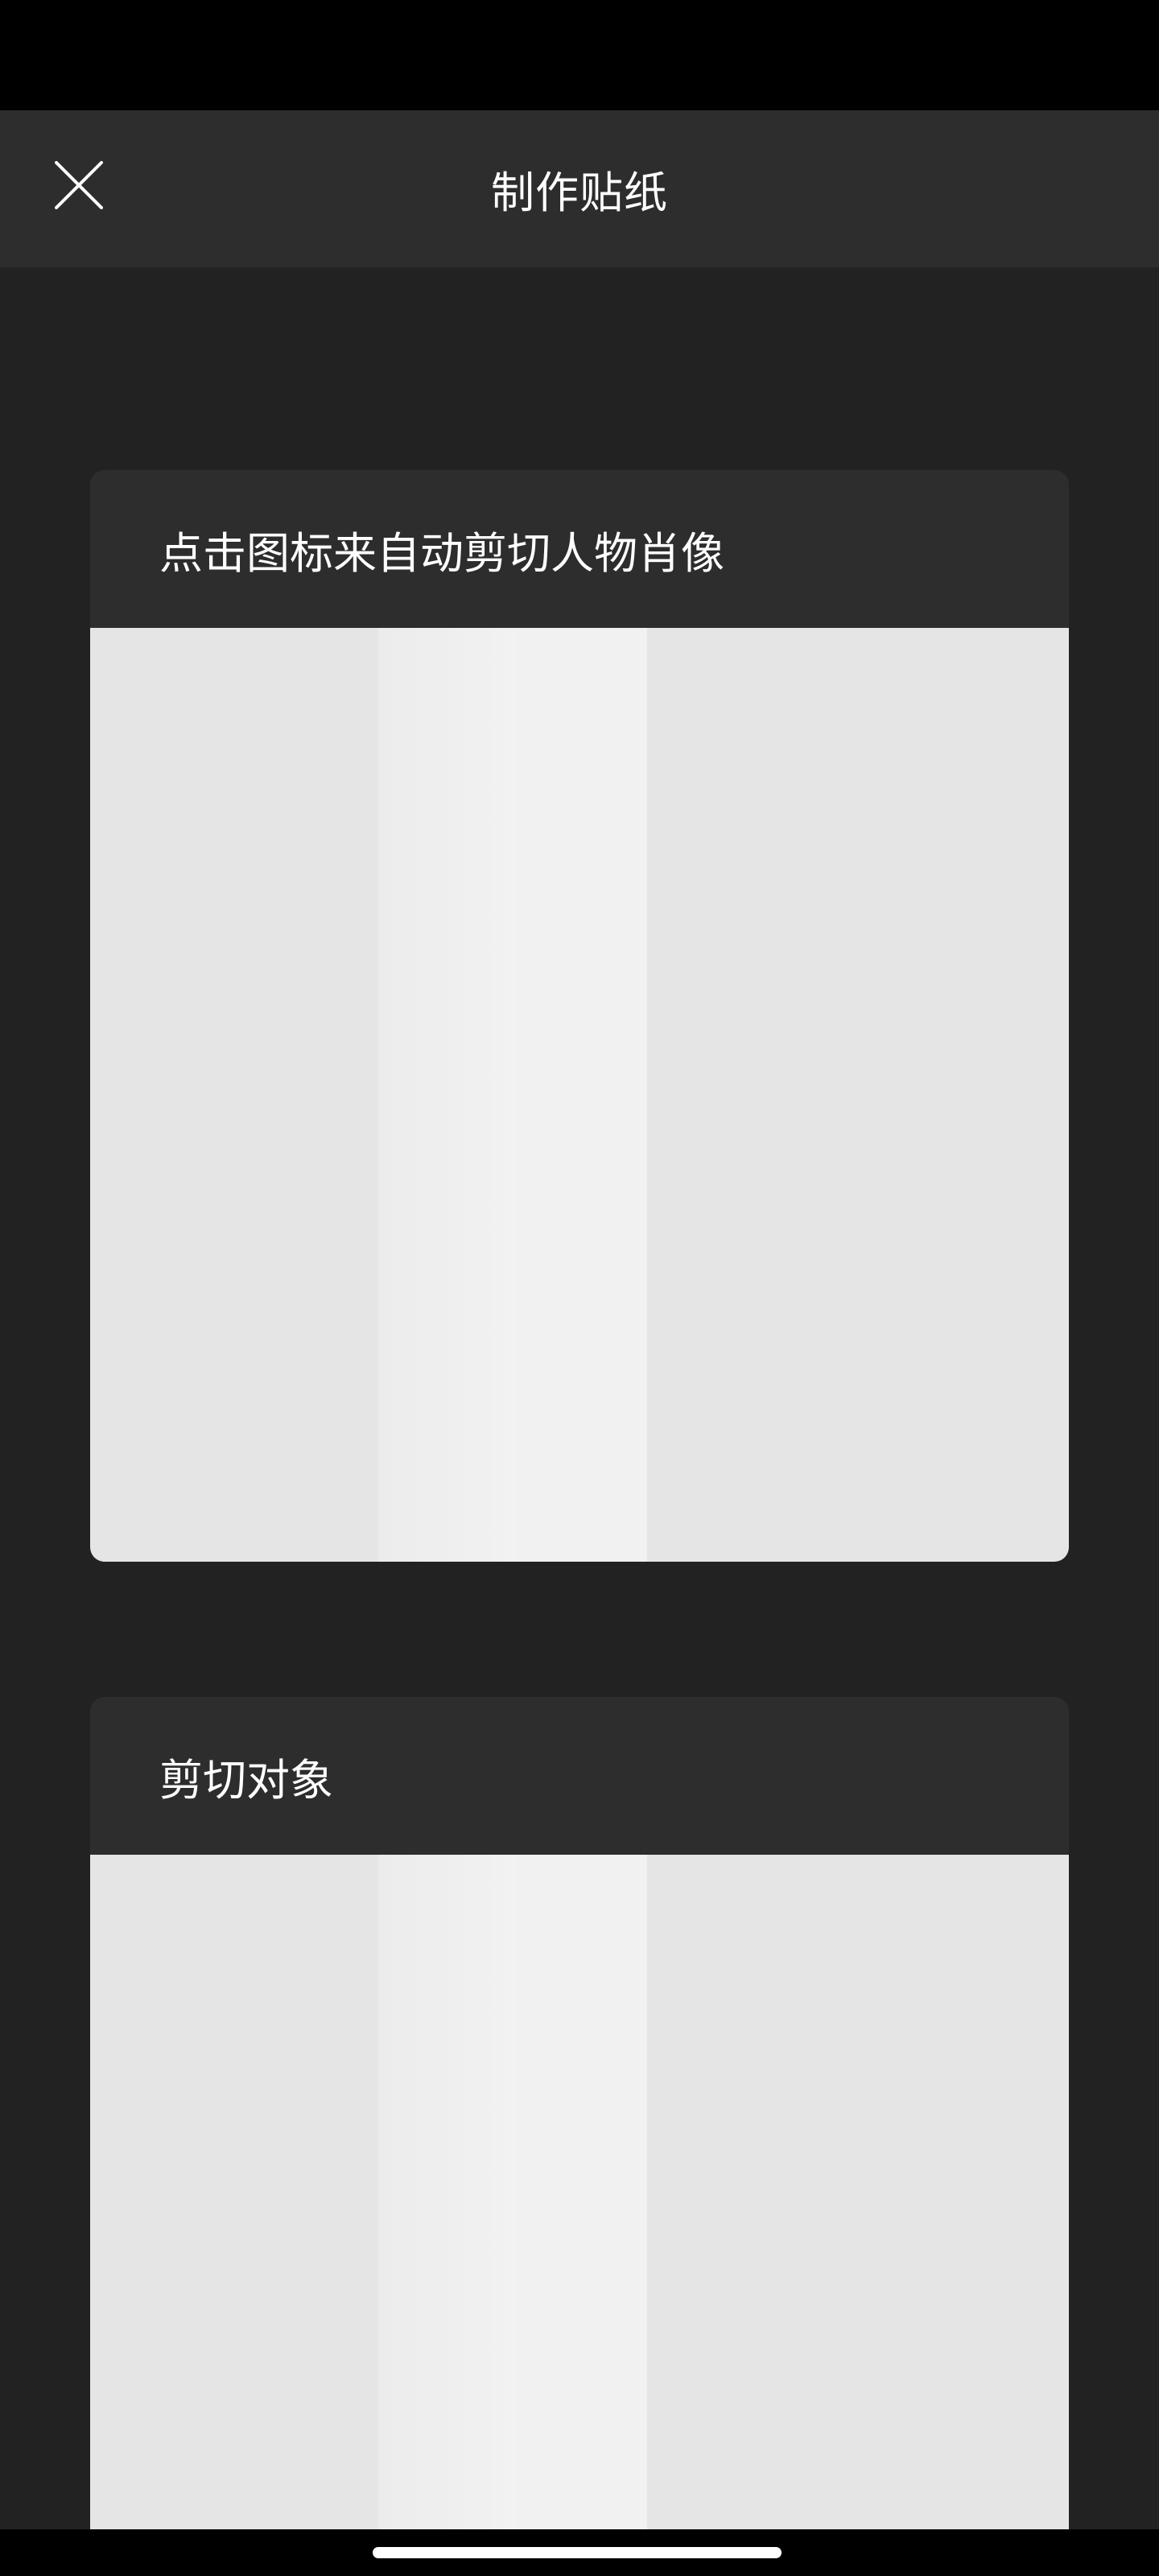 The height and width of the screenshot is (2576, 1159). I want to click on page-title: 制作贴纸, so click(579, 192).